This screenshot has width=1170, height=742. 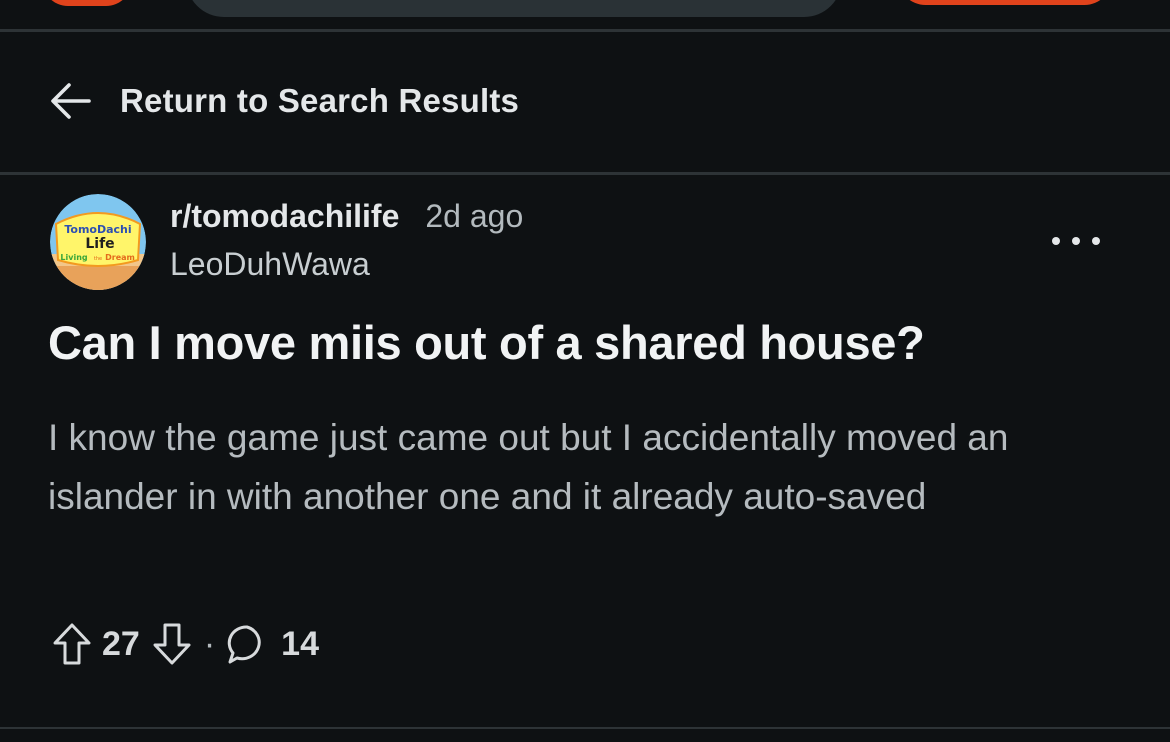 I want to click on arrow-left-icon, so click(x=71, y=101).